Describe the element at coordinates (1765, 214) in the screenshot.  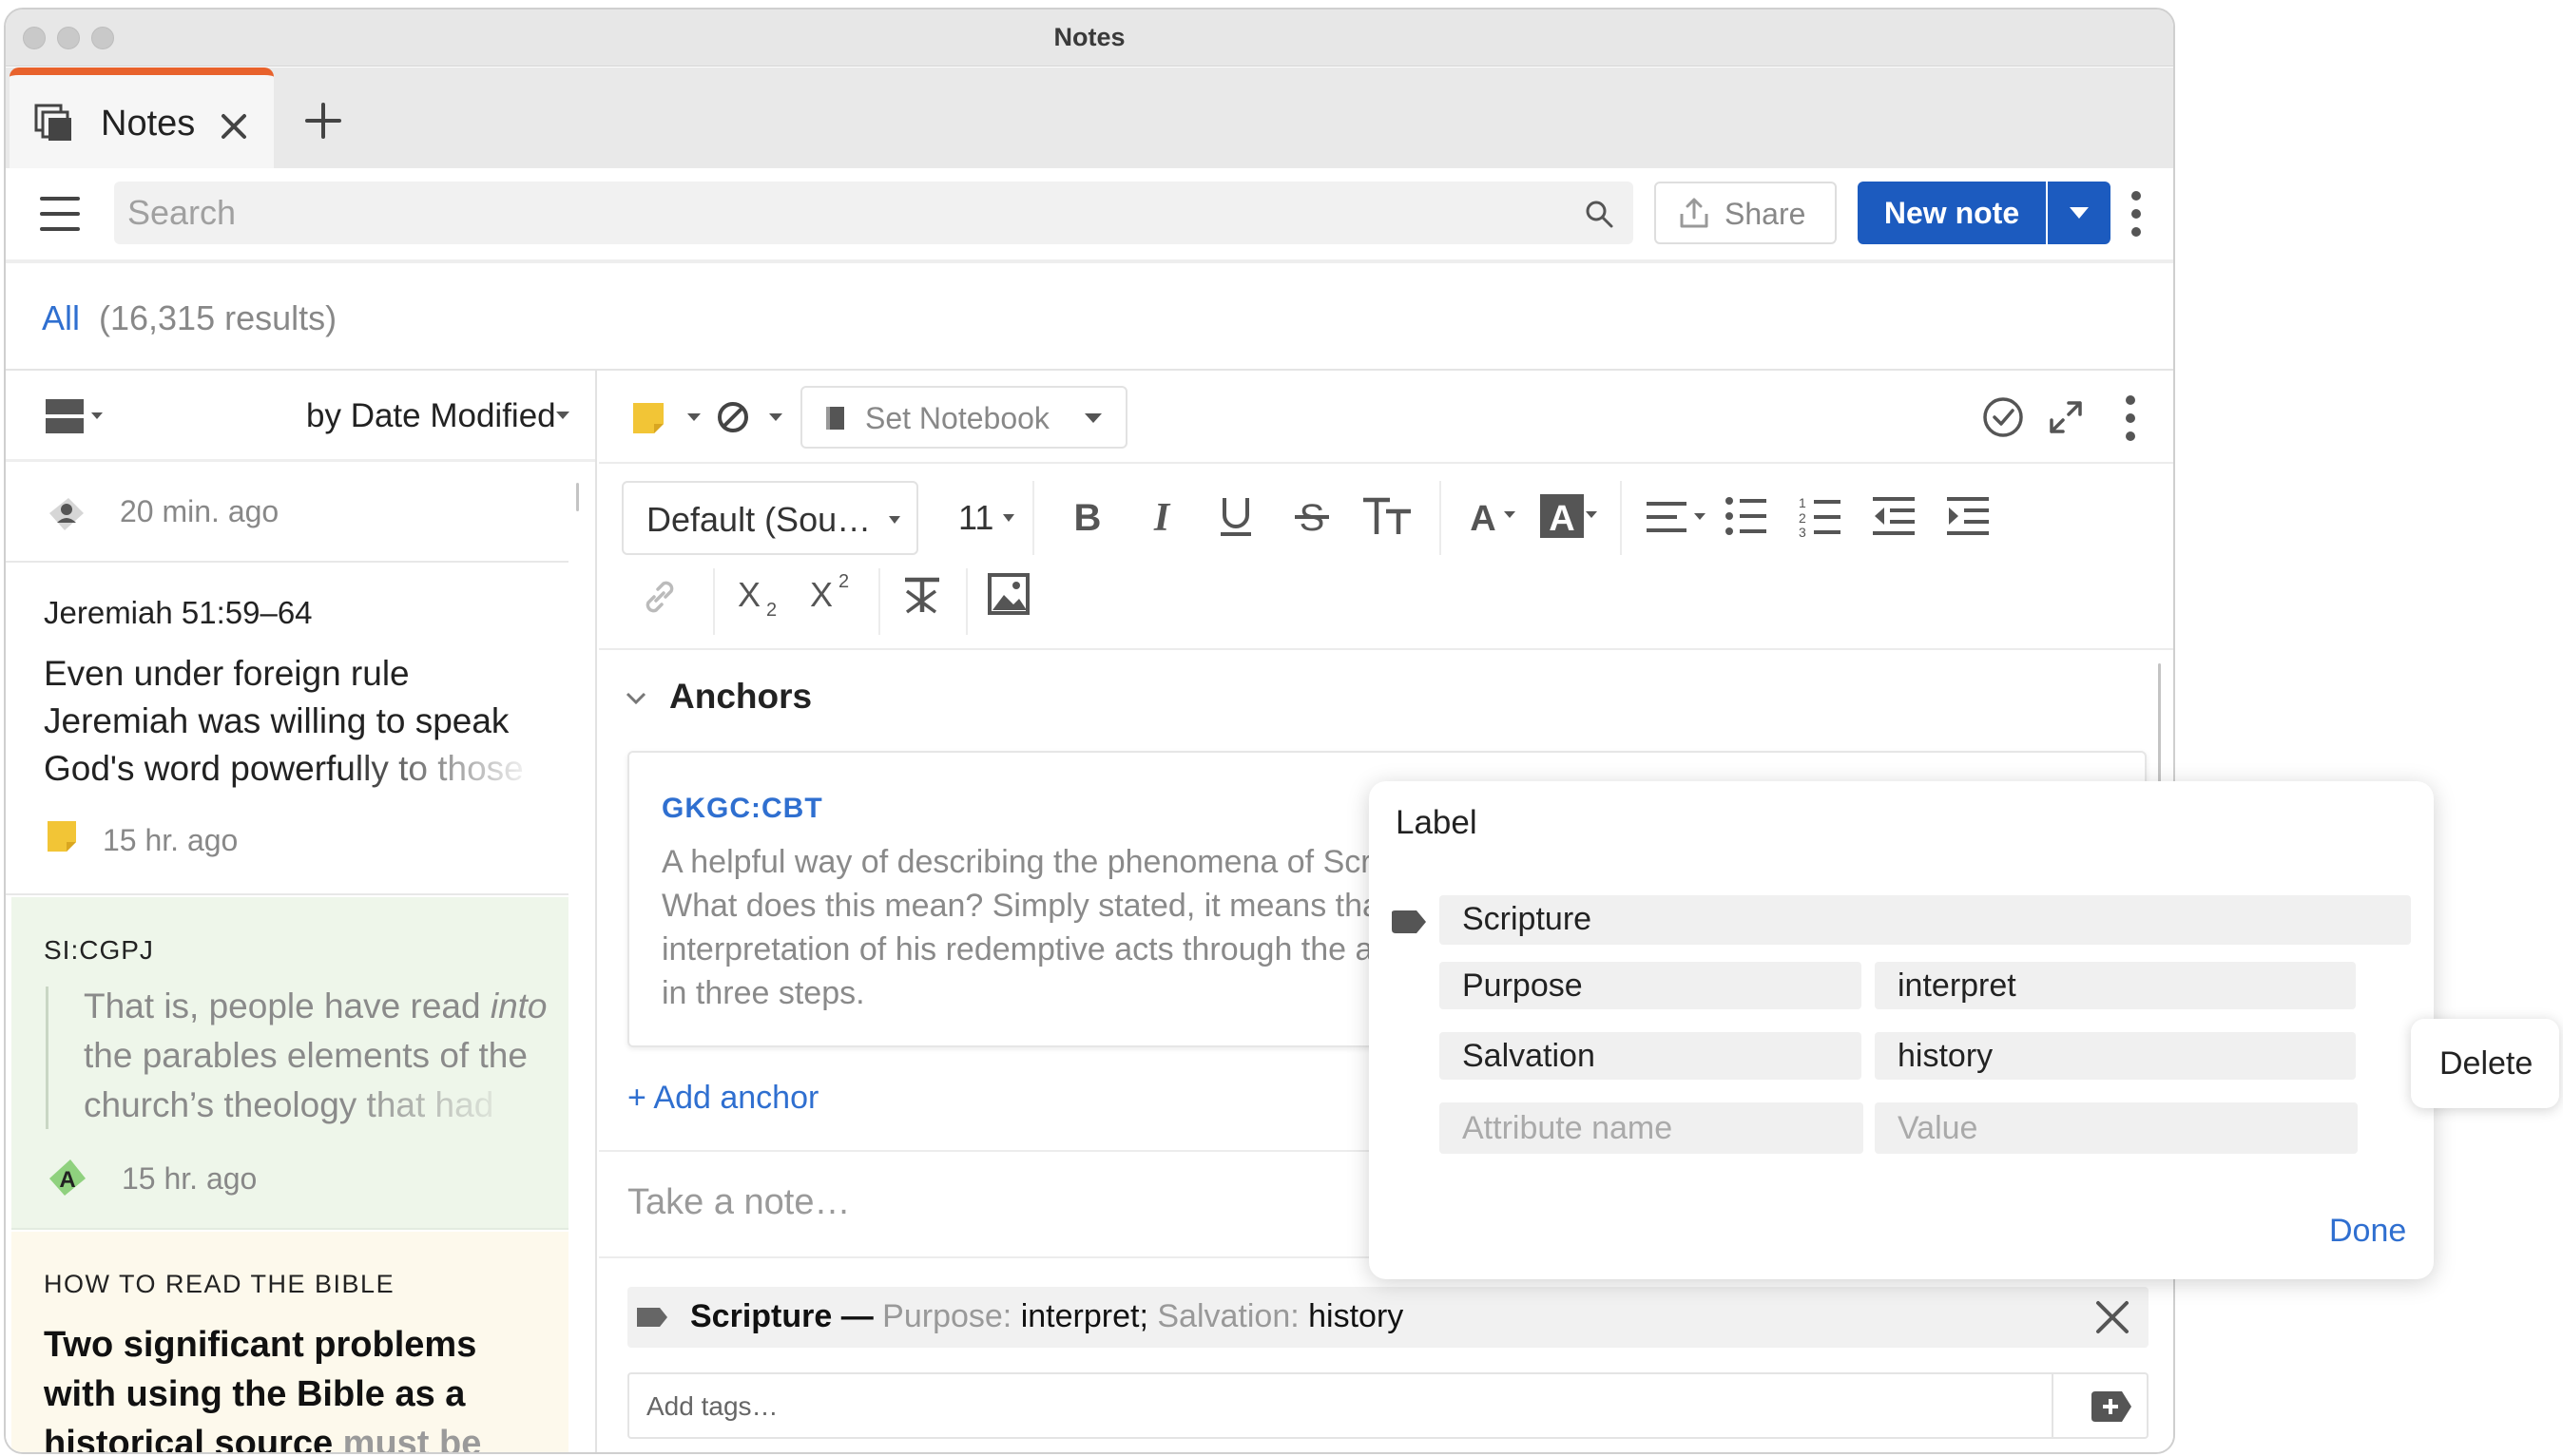
I see `share-label: Share` at that location.